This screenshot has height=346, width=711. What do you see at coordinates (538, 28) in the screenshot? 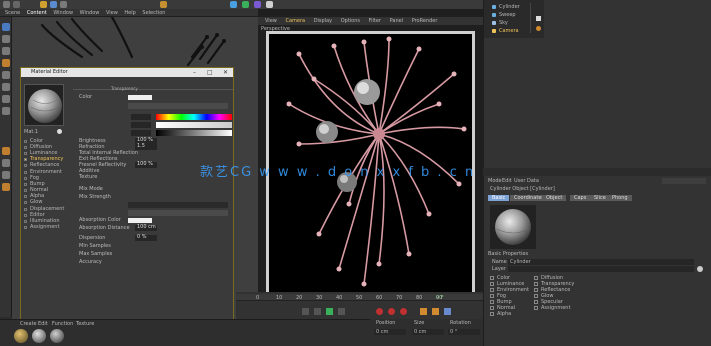
I see `material-tag-icon` at bounding box center [538, 28].